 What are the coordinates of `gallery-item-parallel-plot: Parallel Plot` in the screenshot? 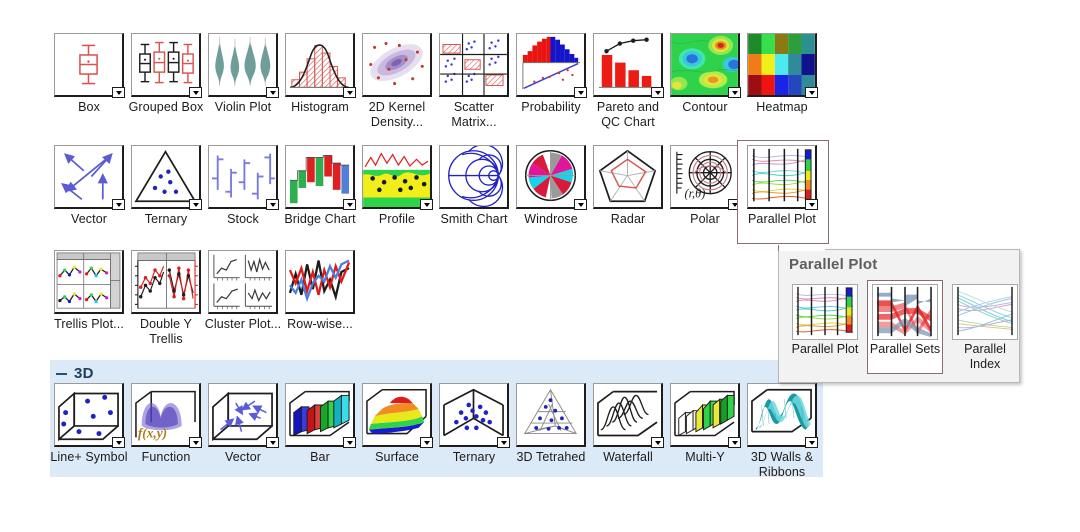 It's located at (783, 192).